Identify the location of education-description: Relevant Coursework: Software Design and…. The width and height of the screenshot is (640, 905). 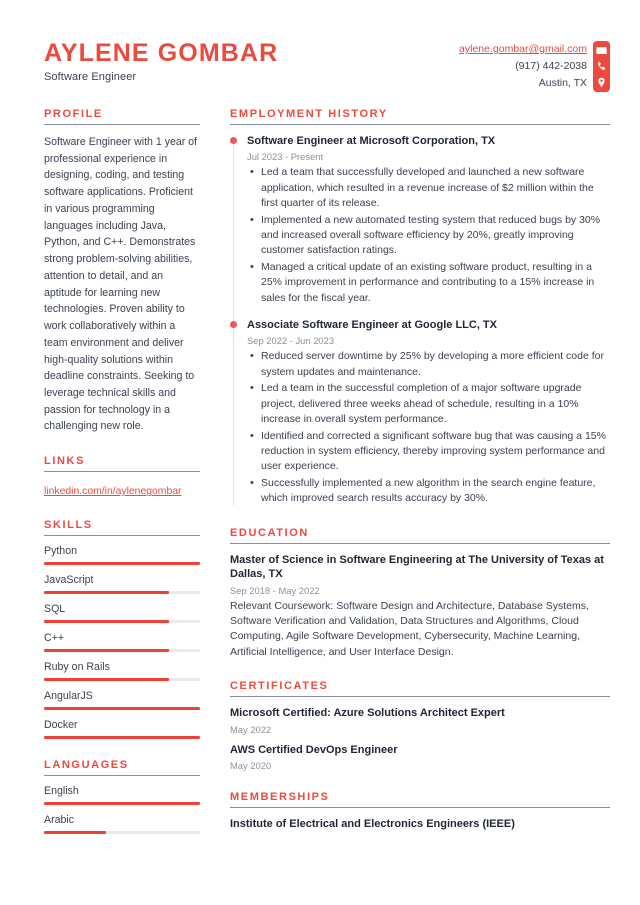
(409, 628).